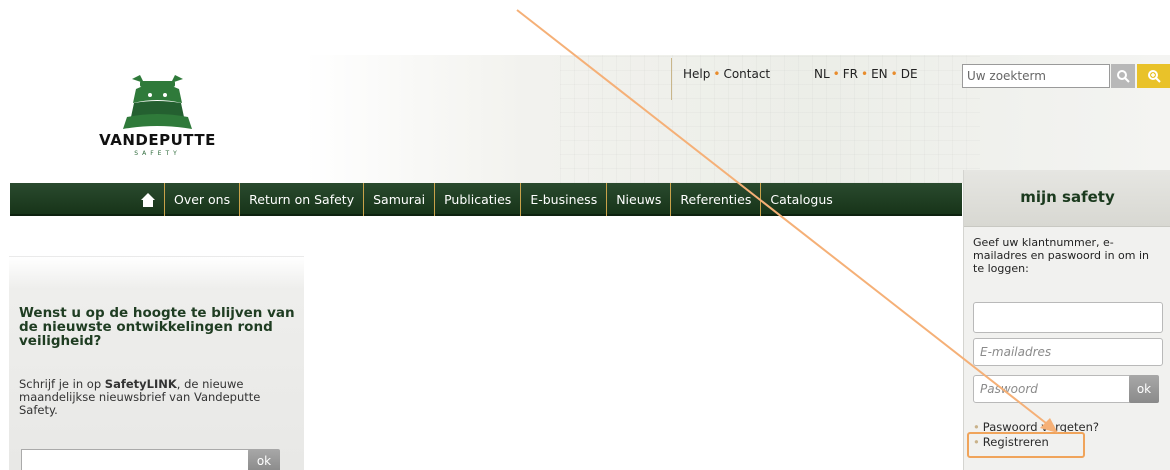  I want to click on login-panel-header: mijn safety, so click(1067, 198).